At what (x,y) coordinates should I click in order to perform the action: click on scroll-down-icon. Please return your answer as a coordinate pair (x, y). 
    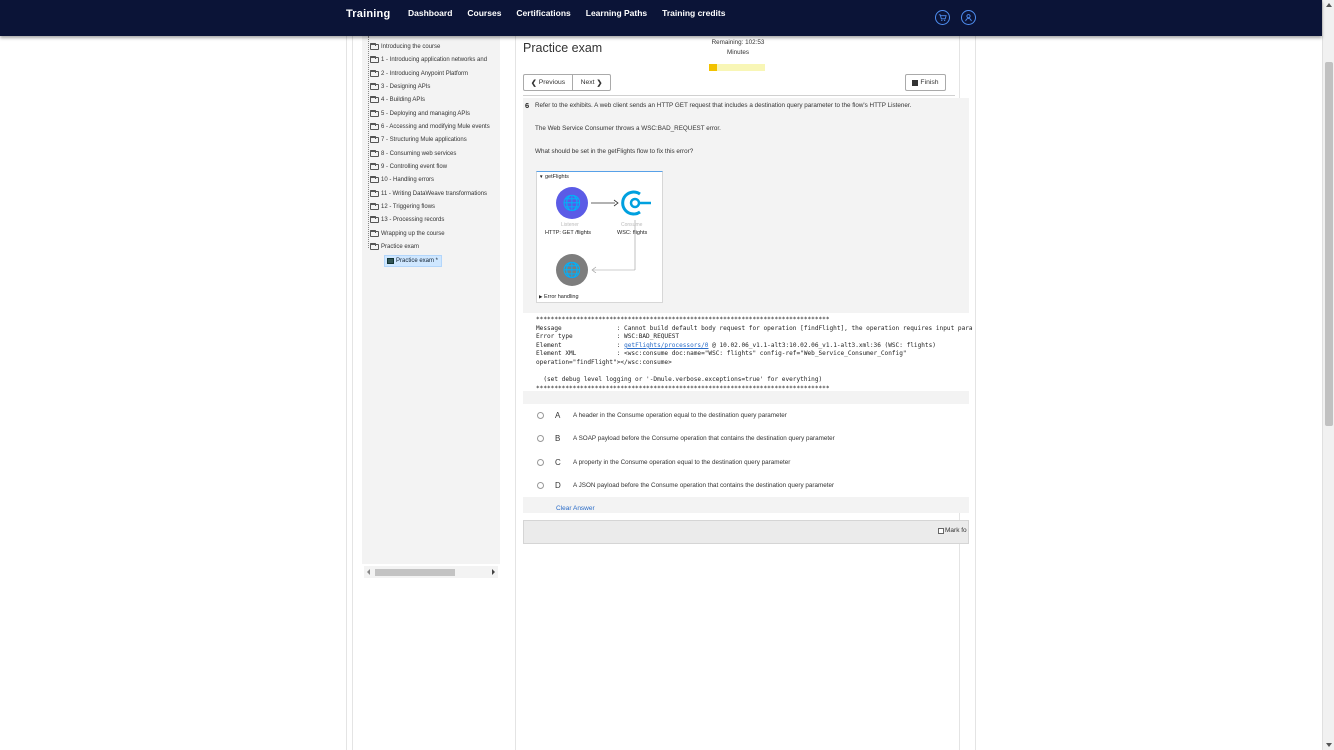
    Looking at the image, I should click on (1329, 745).